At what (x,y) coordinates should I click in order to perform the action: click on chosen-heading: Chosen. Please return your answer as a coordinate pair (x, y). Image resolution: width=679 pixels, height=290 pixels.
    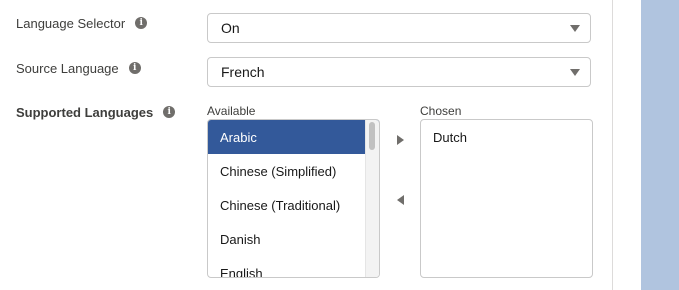
    Looking at the image, I should click on (441, 111).